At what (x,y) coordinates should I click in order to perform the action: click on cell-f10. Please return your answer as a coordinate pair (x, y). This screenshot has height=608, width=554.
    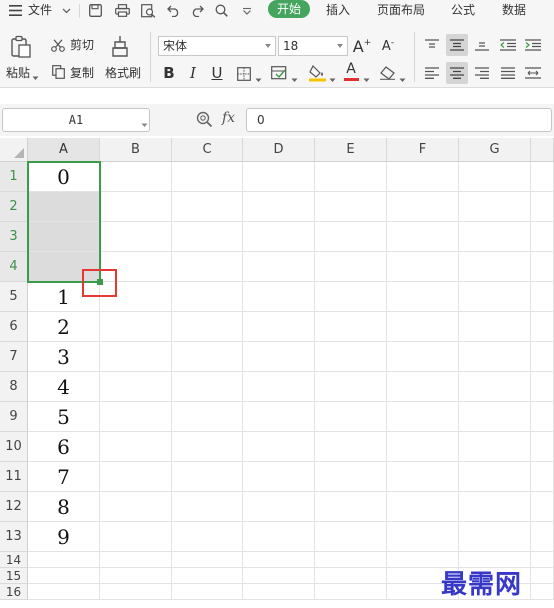
    Looking at the image, I should click on (423, 447).